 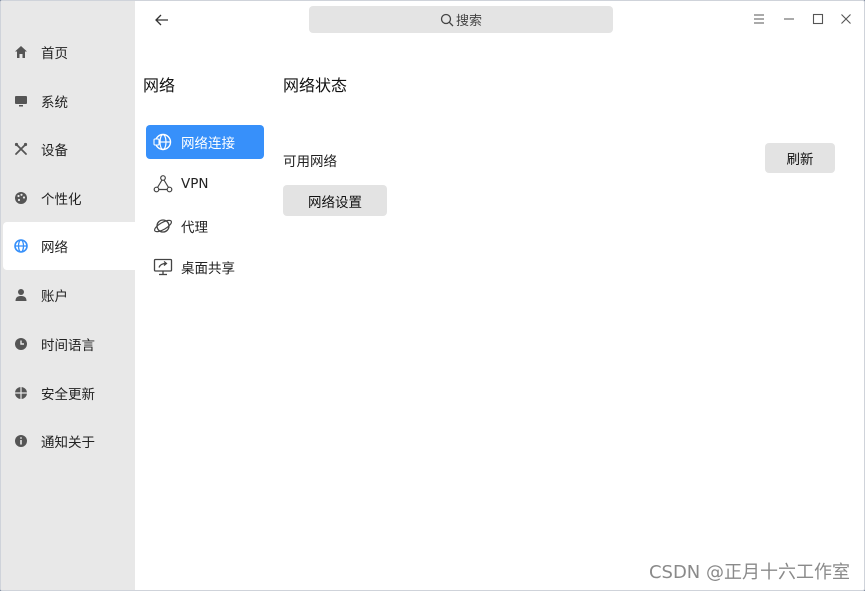 I want to click on subnav-item-label: 网络连接, so click(x=208, y=144).